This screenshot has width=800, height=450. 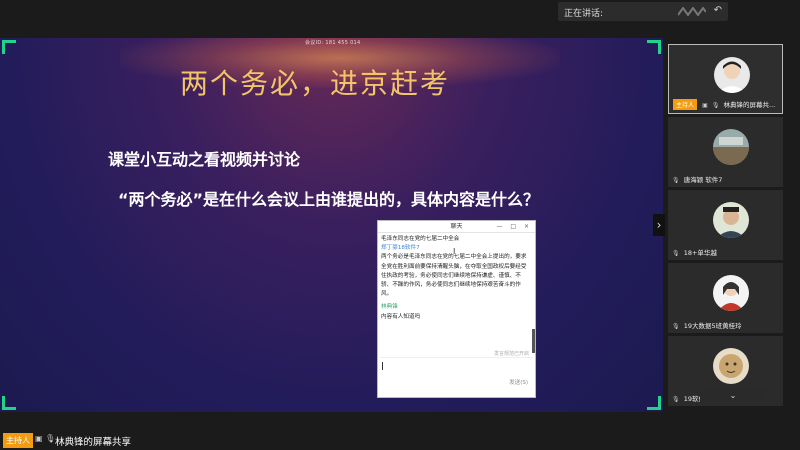 I want to click on meeting-id-watermark: 会议ID: 181 455 014, so click(x=333, y=43).